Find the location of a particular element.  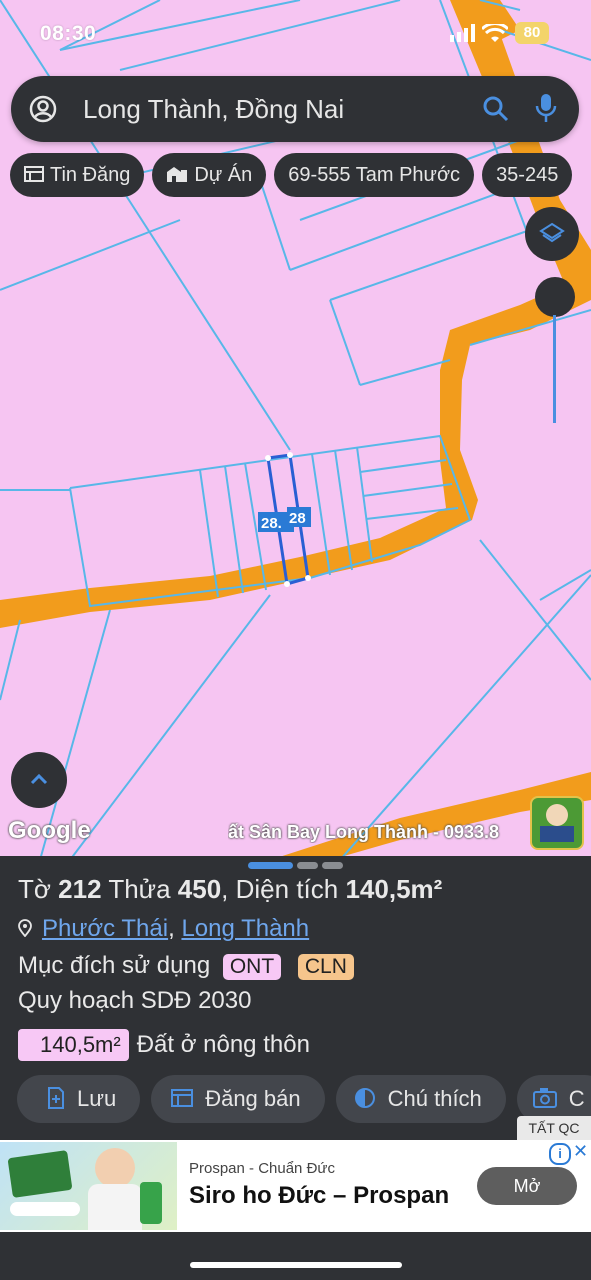

chip-label: Dự Án is located at coordinates (223, 175).